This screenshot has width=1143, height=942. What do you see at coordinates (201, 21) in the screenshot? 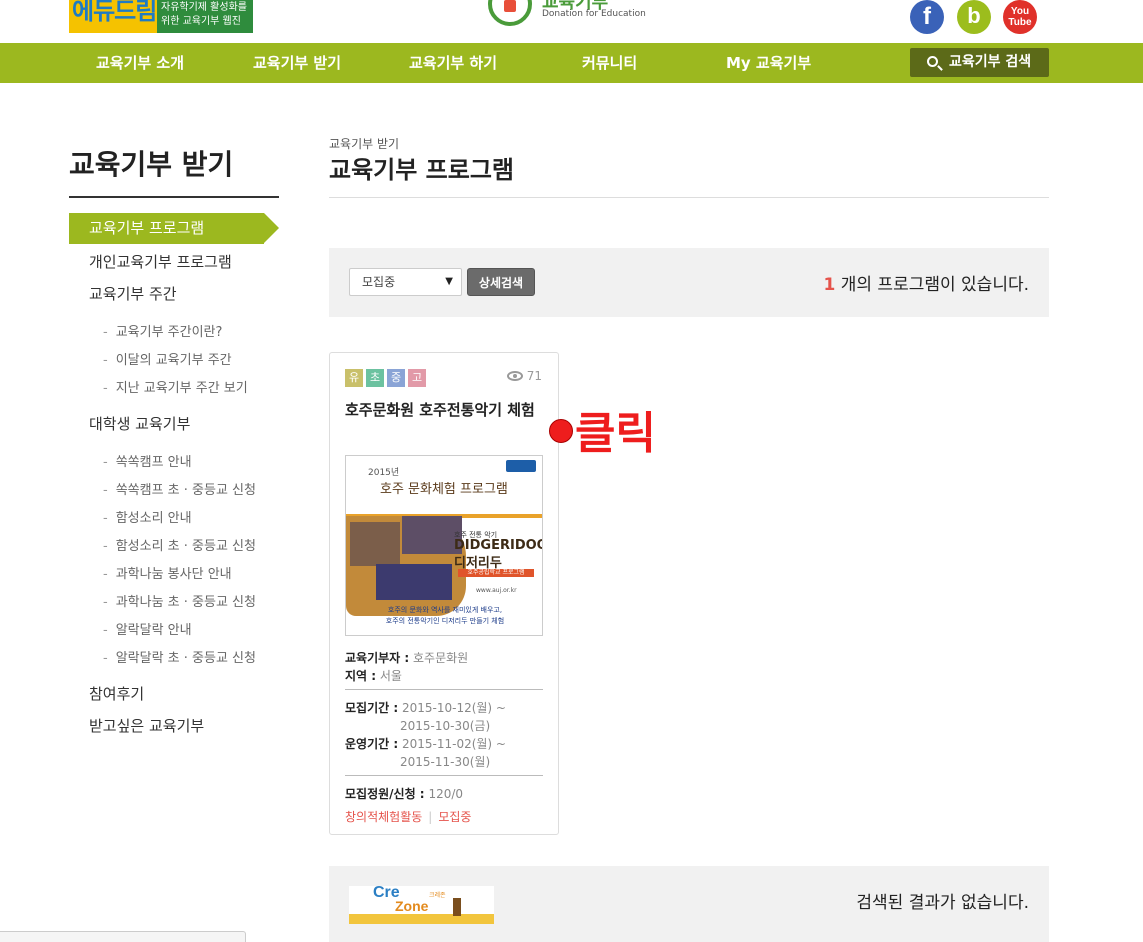
I see `banner-line-2: 위한 교육기부 웹진` at bounding box center [201, 21].